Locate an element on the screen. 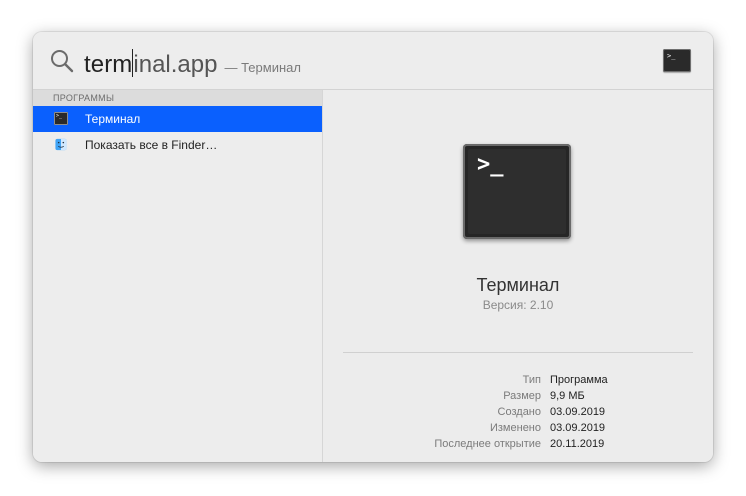 This screenshot has width=746, height=496. search-bar: term inal.app — Терминал >_ is located at coordinates (373, 61).